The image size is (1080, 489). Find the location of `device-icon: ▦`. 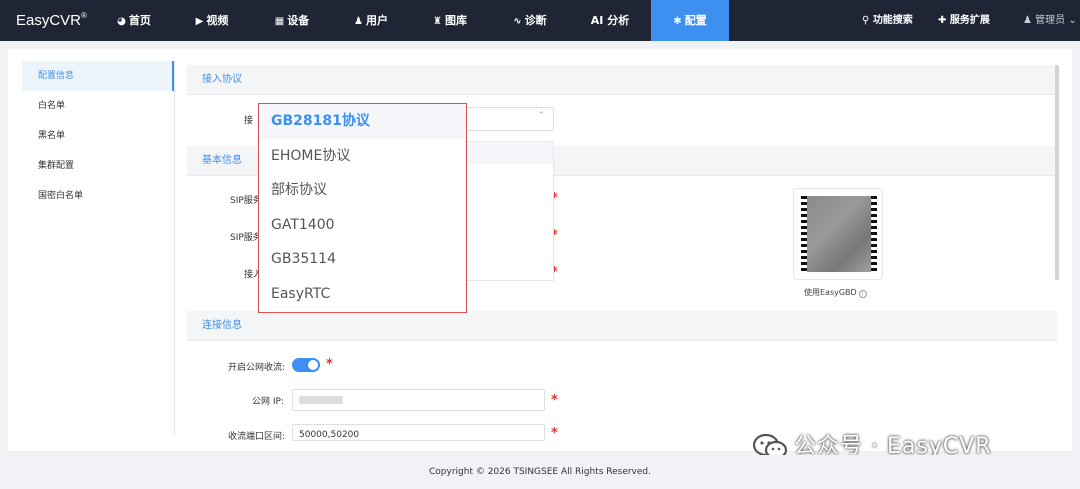

device-icon: ▦ is located at coordinates (279, 21).